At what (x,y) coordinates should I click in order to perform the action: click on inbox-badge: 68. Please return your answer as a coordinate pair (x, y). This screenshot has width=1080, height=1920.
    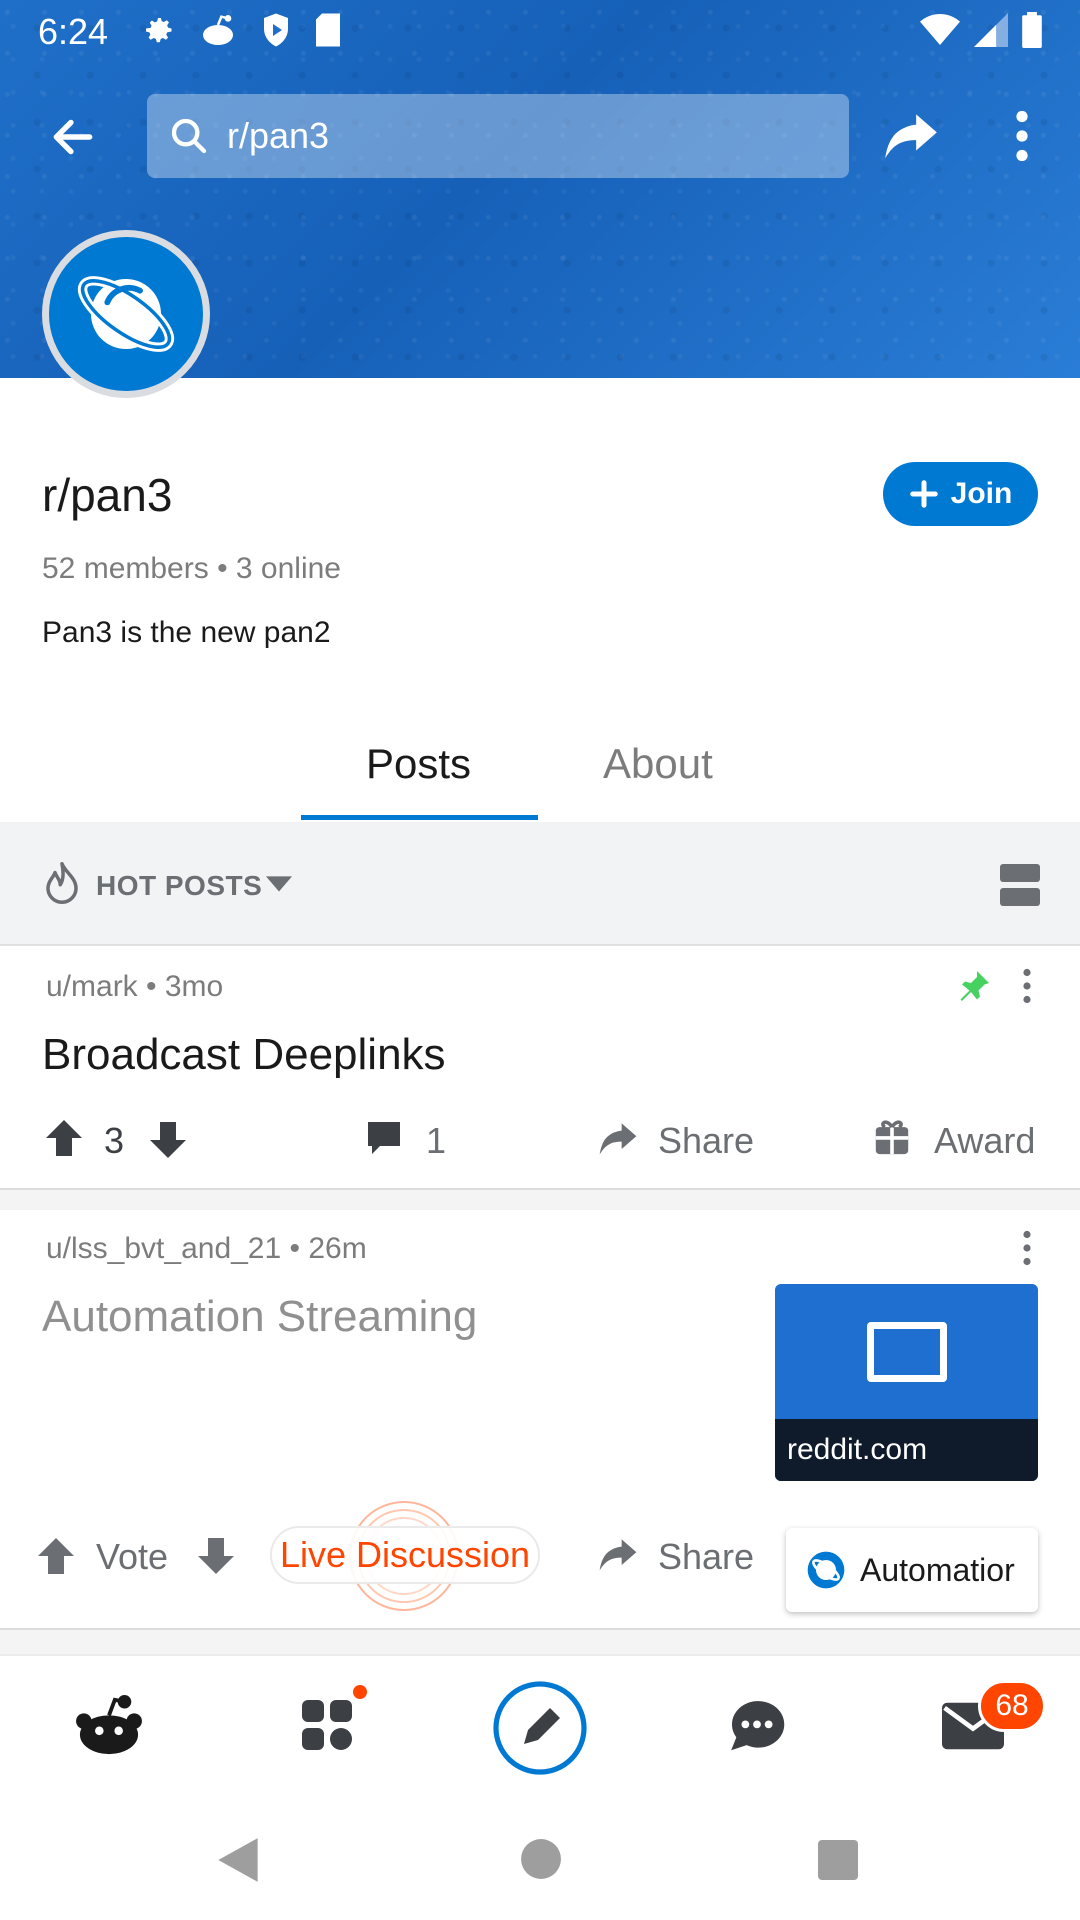
    Looking at the image, I should click on (1012, 1706).